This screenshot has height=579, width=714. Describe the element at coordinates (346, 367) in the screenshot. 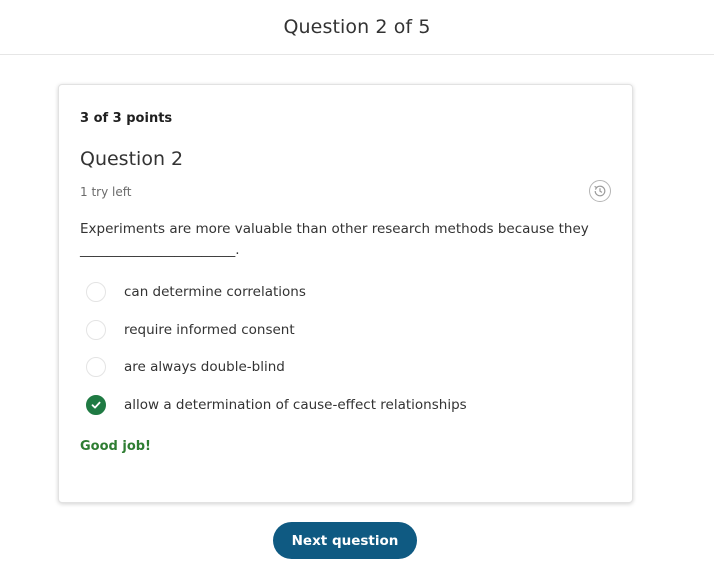

I see `answer-option: are always double-blind` at that location.